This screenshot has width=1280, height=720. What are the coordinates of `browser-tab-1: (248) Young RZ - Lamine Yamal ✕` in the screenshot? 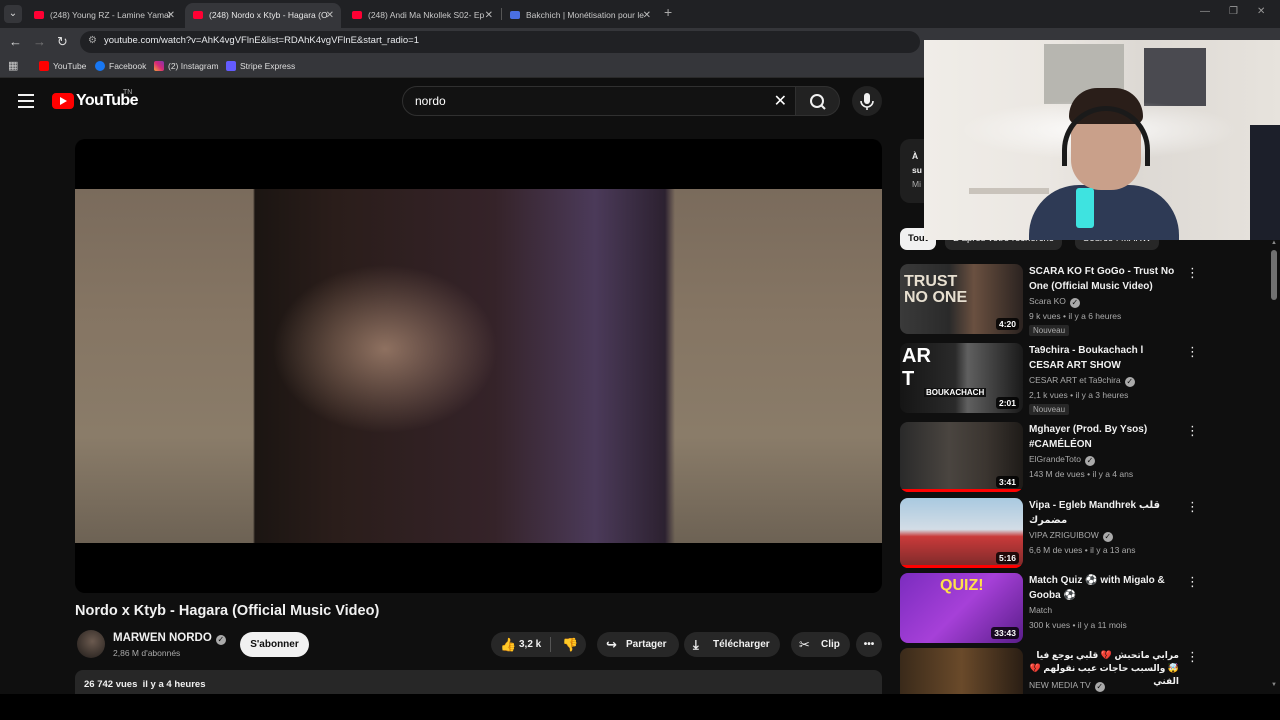 It's located at (104, 15).